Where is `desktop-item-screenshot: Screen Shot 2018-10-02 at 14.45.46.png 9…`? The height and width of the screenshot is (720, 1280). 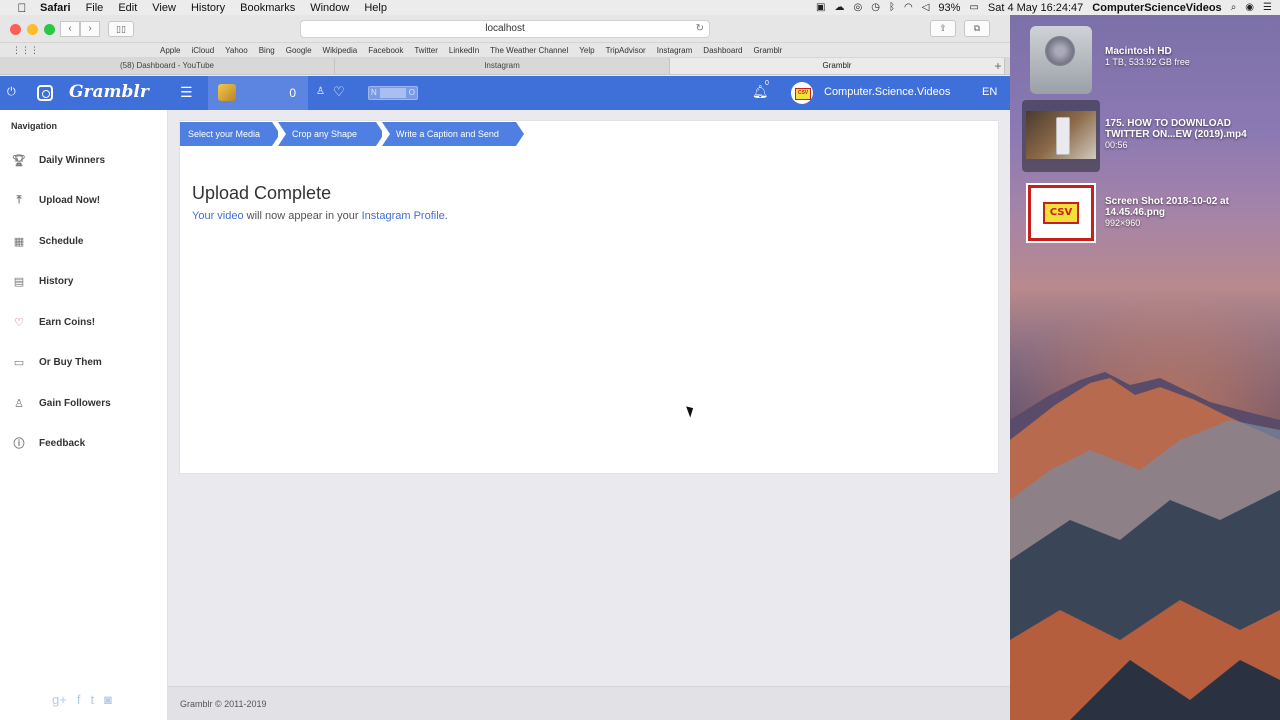
desktop-item-screenshot: Screen Shot 2018-10-02 at 14.45.46.png 9… is located at coordinates (1167, 212).